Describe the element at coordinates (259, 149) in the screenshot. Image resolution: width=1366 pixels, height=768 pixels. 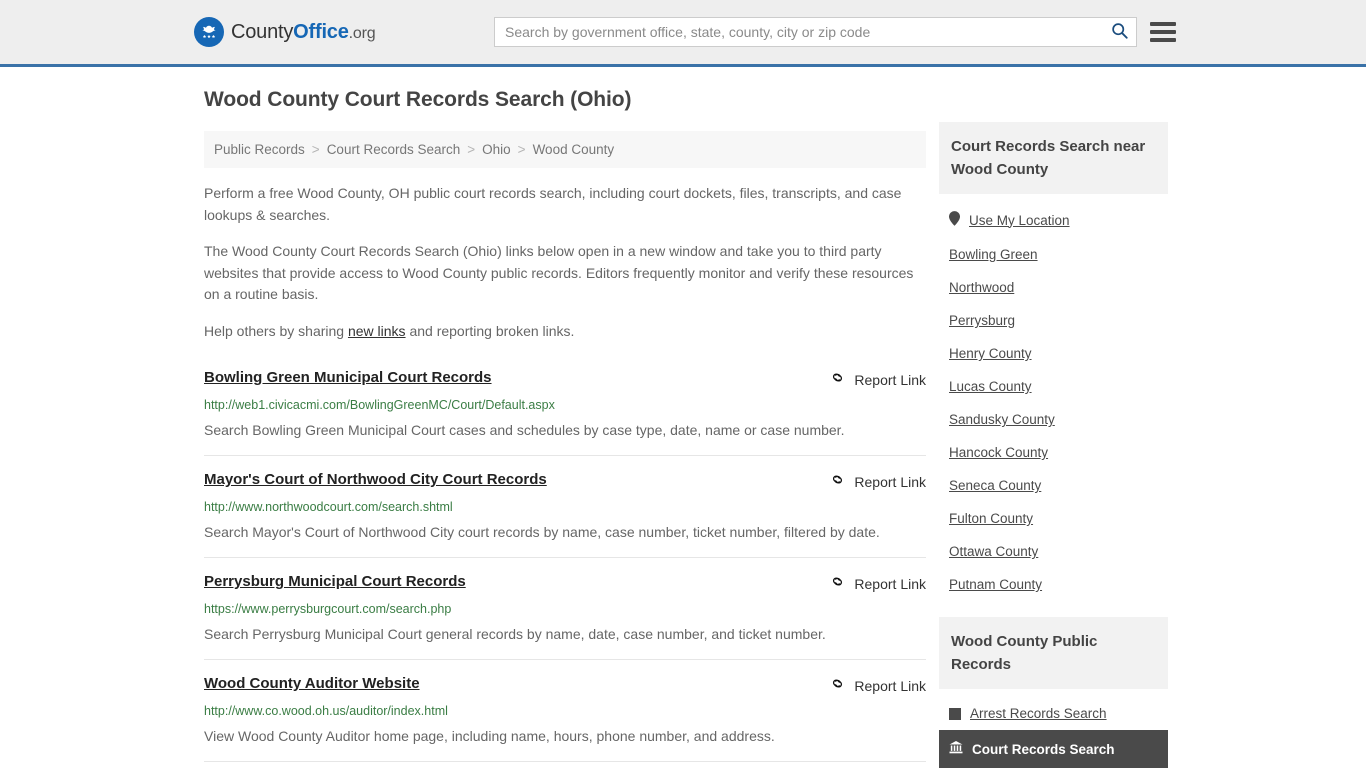
I see `breadcrumb-item-public-records: Public Records` at that location.